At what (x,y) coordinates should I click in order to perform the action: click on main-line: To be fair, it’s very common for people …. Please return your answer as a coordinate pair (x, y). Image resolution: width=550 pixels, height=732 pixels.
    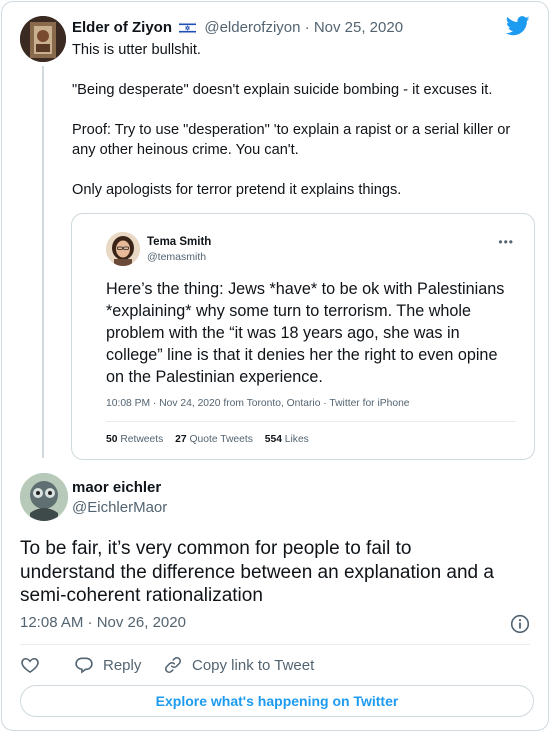
    Looking at the image, I should click on (216, 548).